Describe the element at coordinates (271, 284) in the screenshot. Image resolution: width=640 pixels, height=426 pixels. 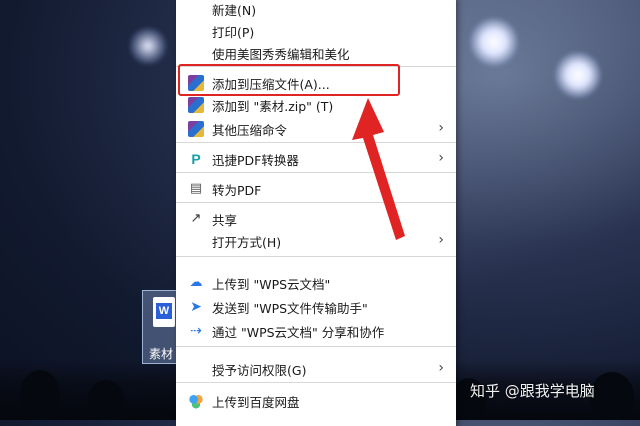
I see `menu-item-label: 上传到 "WPS云文档"` at that location.